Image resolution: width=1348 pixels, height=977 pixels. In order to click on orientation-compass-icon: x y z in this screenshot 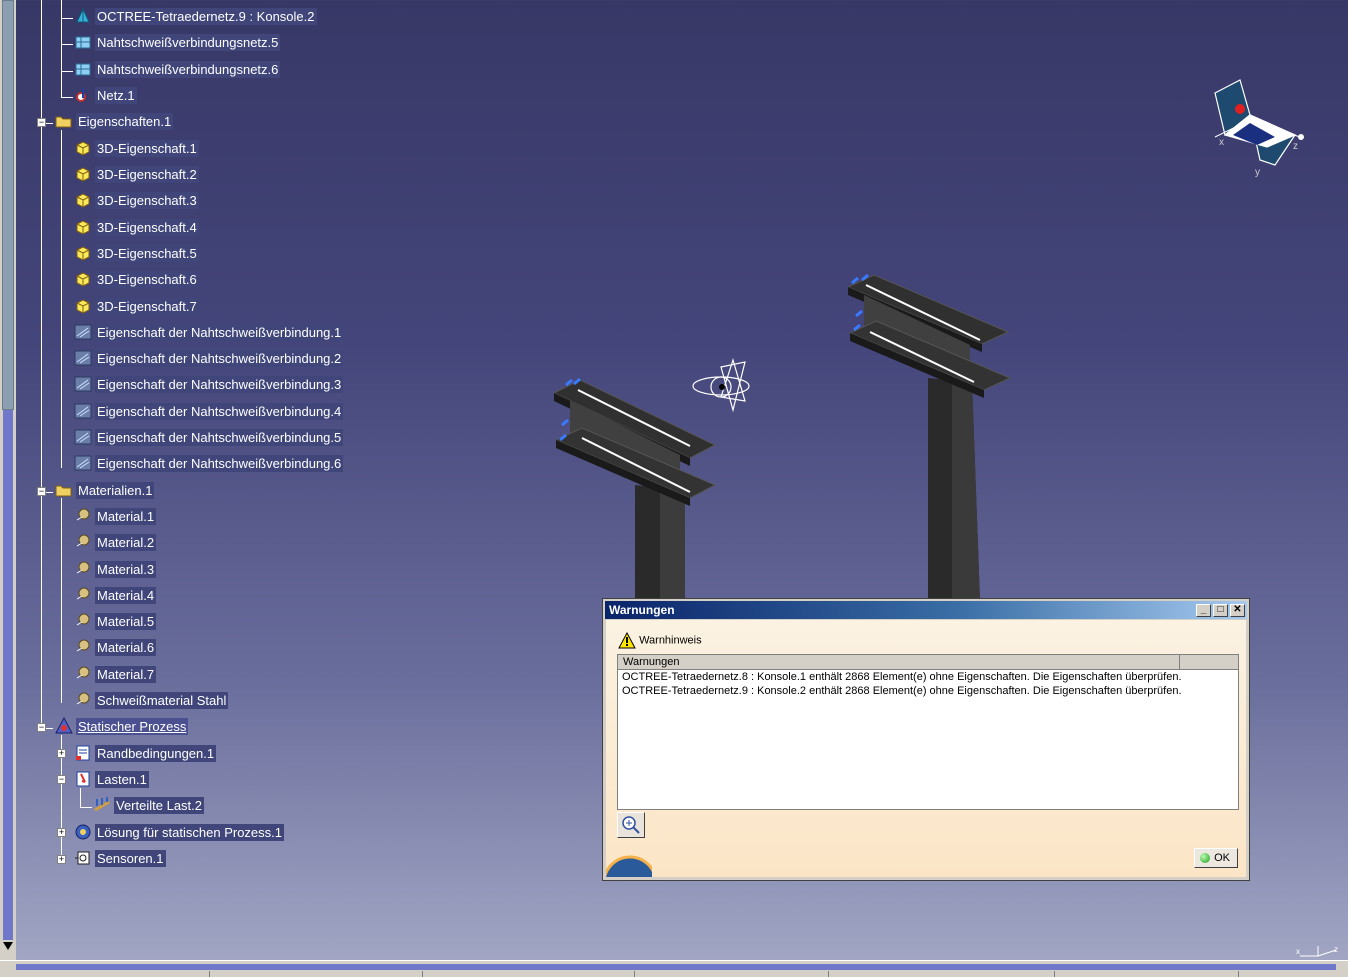, I will do `click(1260, 127)`.